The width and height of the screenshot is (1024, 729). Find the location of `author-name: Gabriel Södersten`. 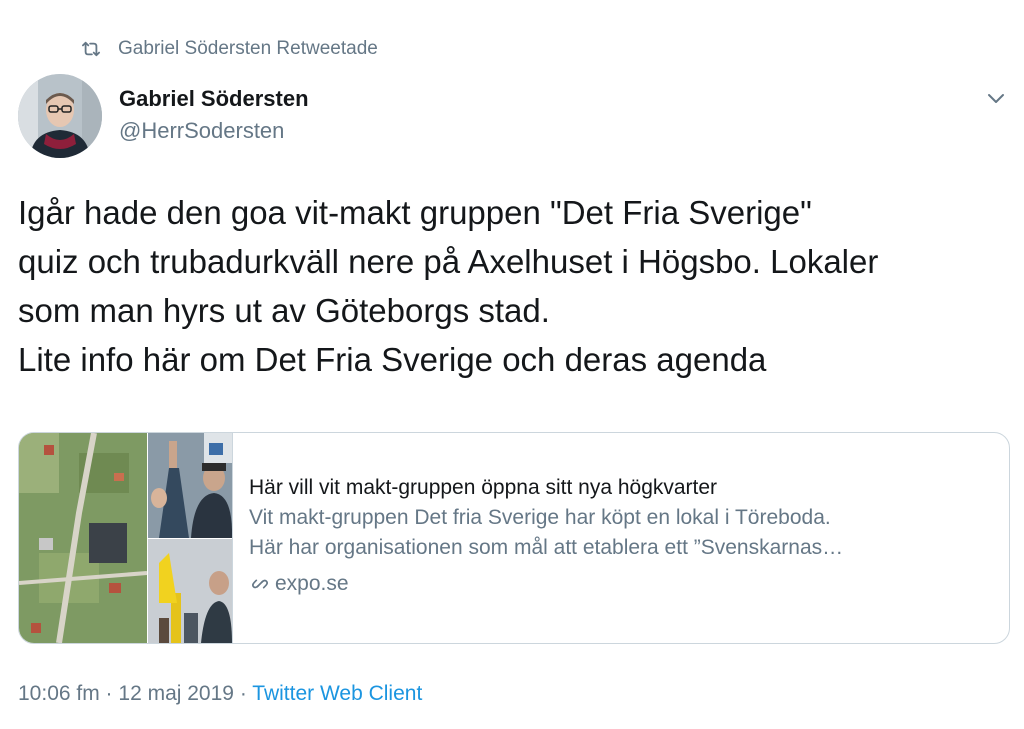

author-name: Gabriel Södersten is located at coordinates (214, 99).